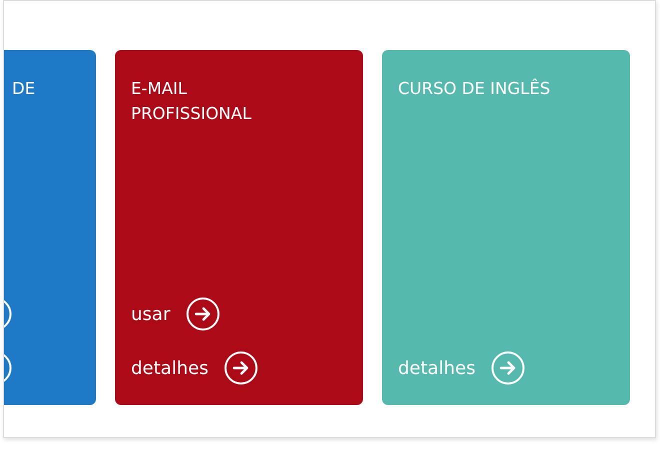  What do you see at coordinates (191, 101) in the screenshot?
I see `card-title: E-MAIL PROFISSIONAL` at bounding box center [191, 101].